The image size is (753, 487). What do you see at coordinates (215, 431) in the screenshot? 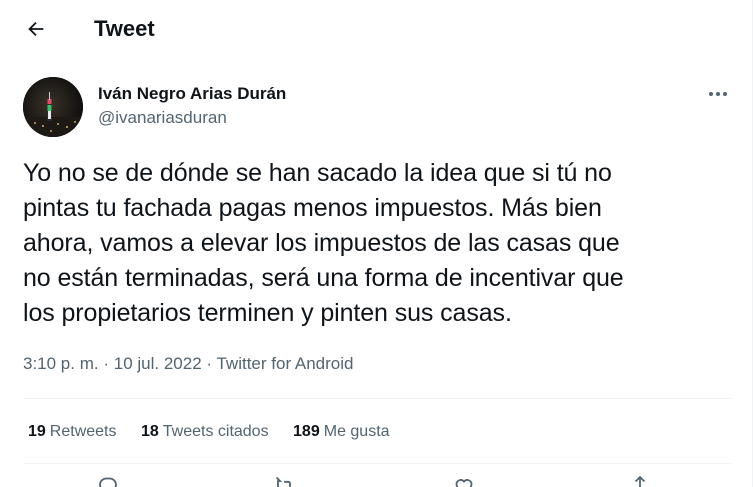
I see `quotes-label: Tweets citados` at bounding box center [215, 431].